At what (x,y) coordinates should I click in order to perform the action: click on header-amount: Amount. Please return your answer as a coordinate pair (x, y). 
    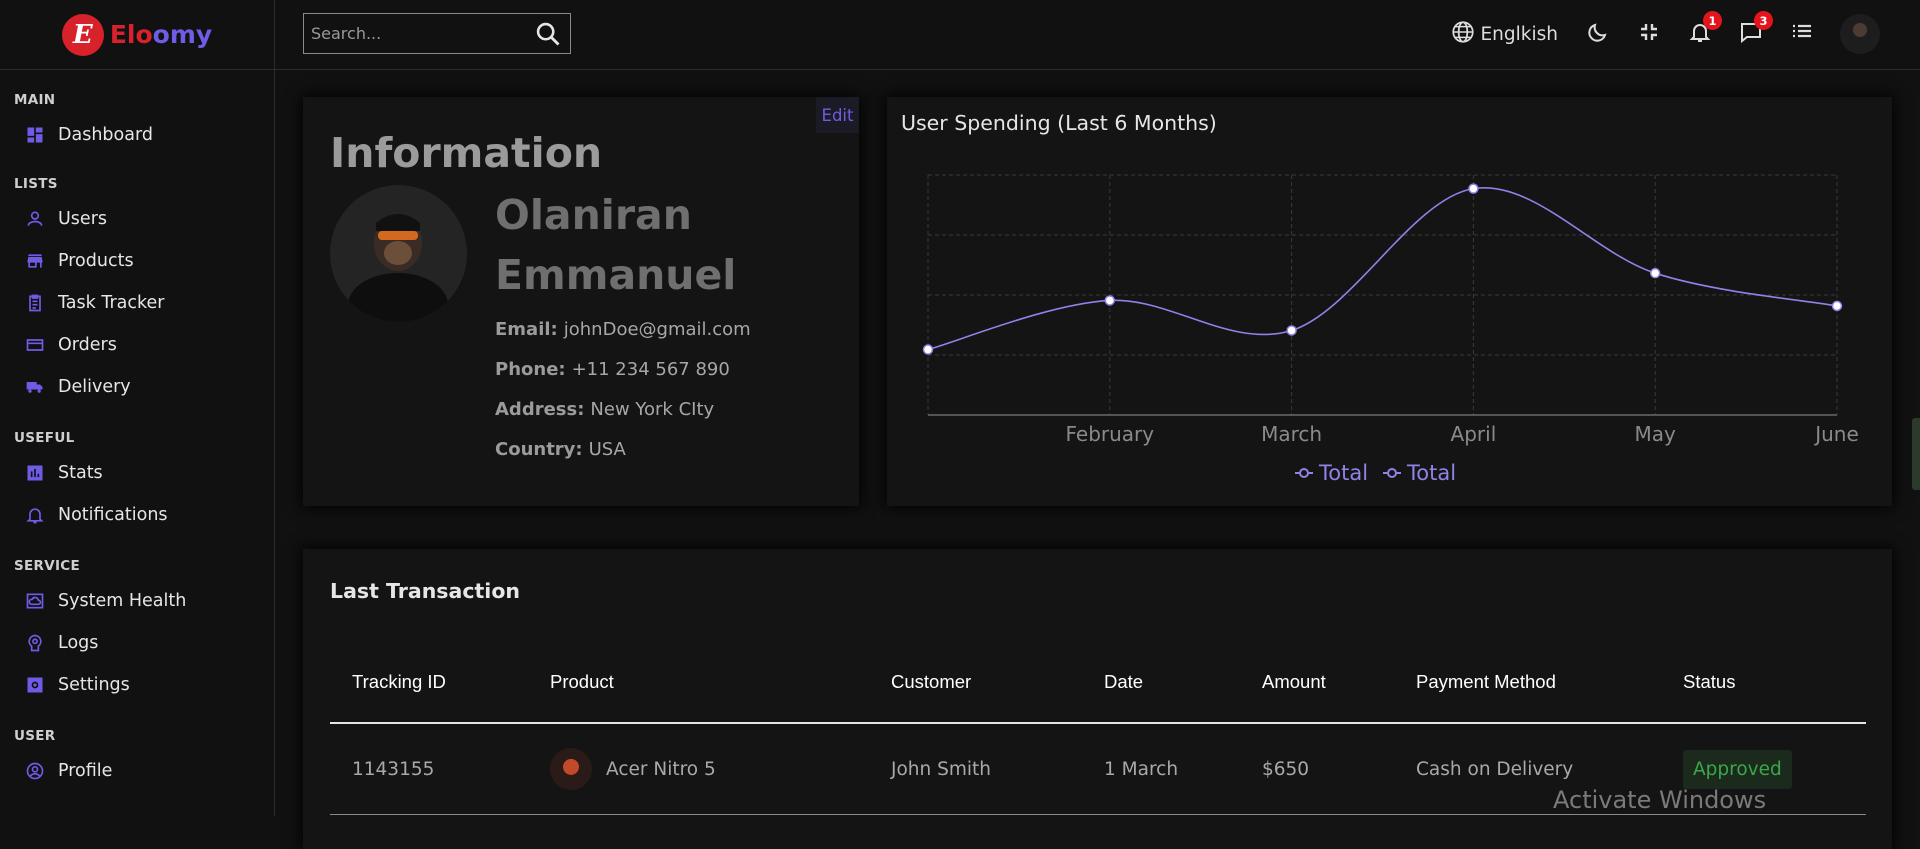
    Looking at the image, I should click on (1317, 683).